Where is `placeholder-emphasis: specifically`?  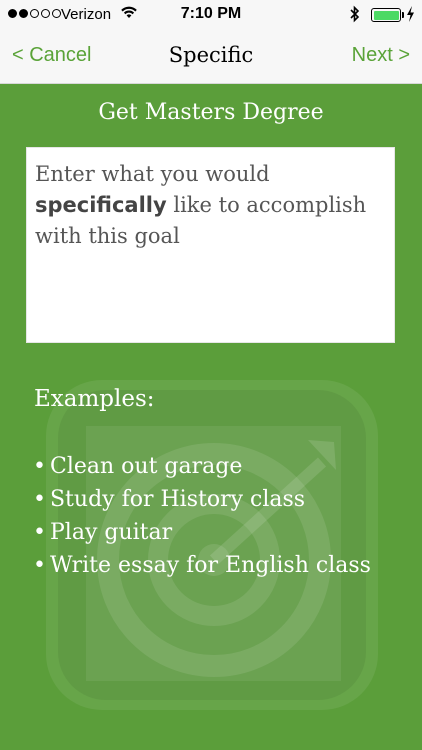
placeholder-emphasis: specifically is located at coordinates (101, 205).